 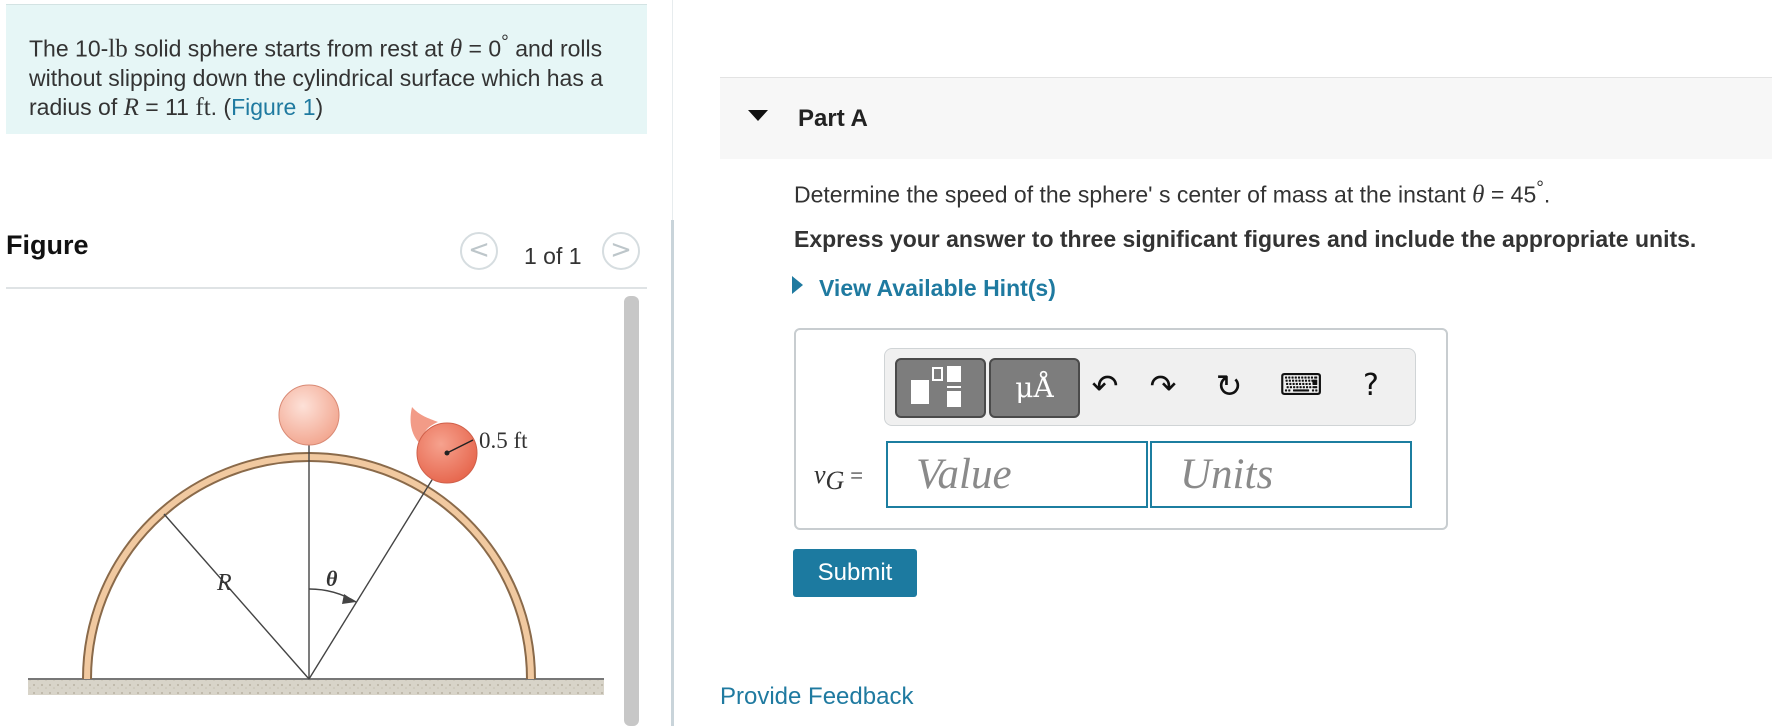 I want to click on radius-symbol: R, so click(x=131, y=107).